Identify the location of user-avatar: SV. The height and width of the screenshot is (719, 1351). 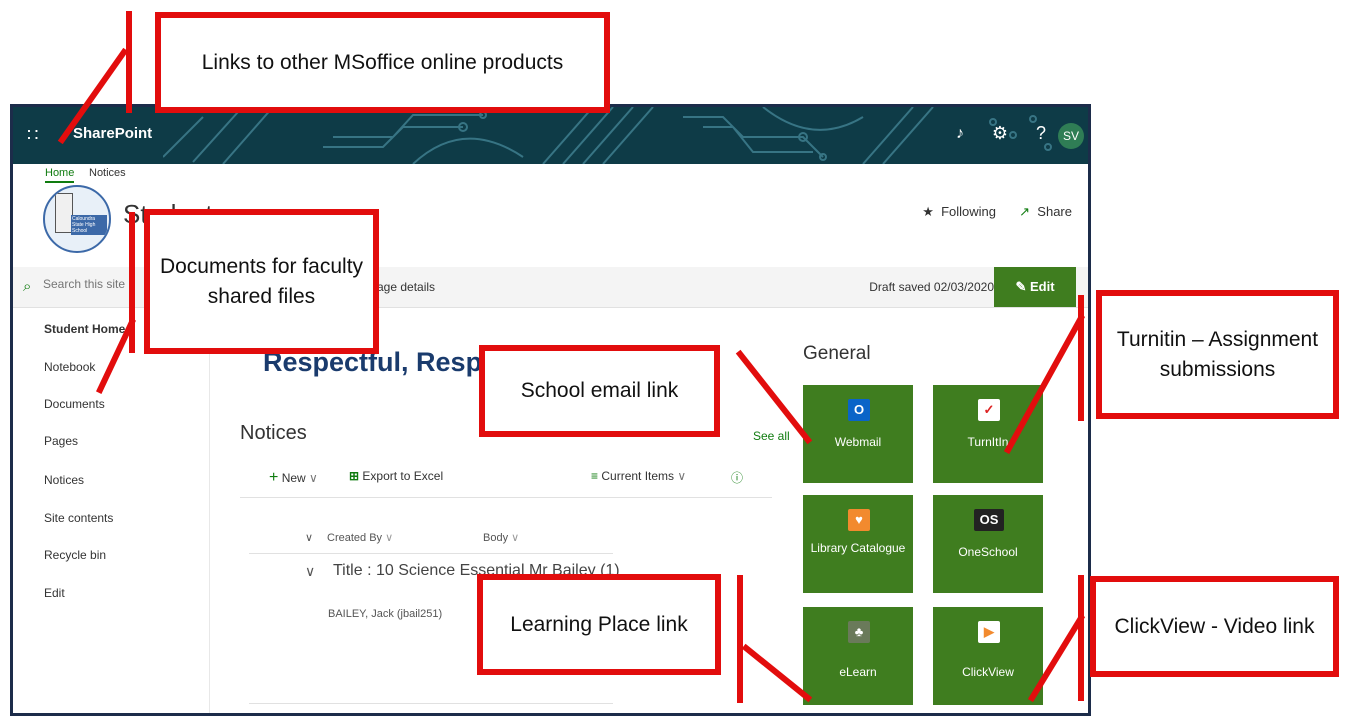
(1071, 136).